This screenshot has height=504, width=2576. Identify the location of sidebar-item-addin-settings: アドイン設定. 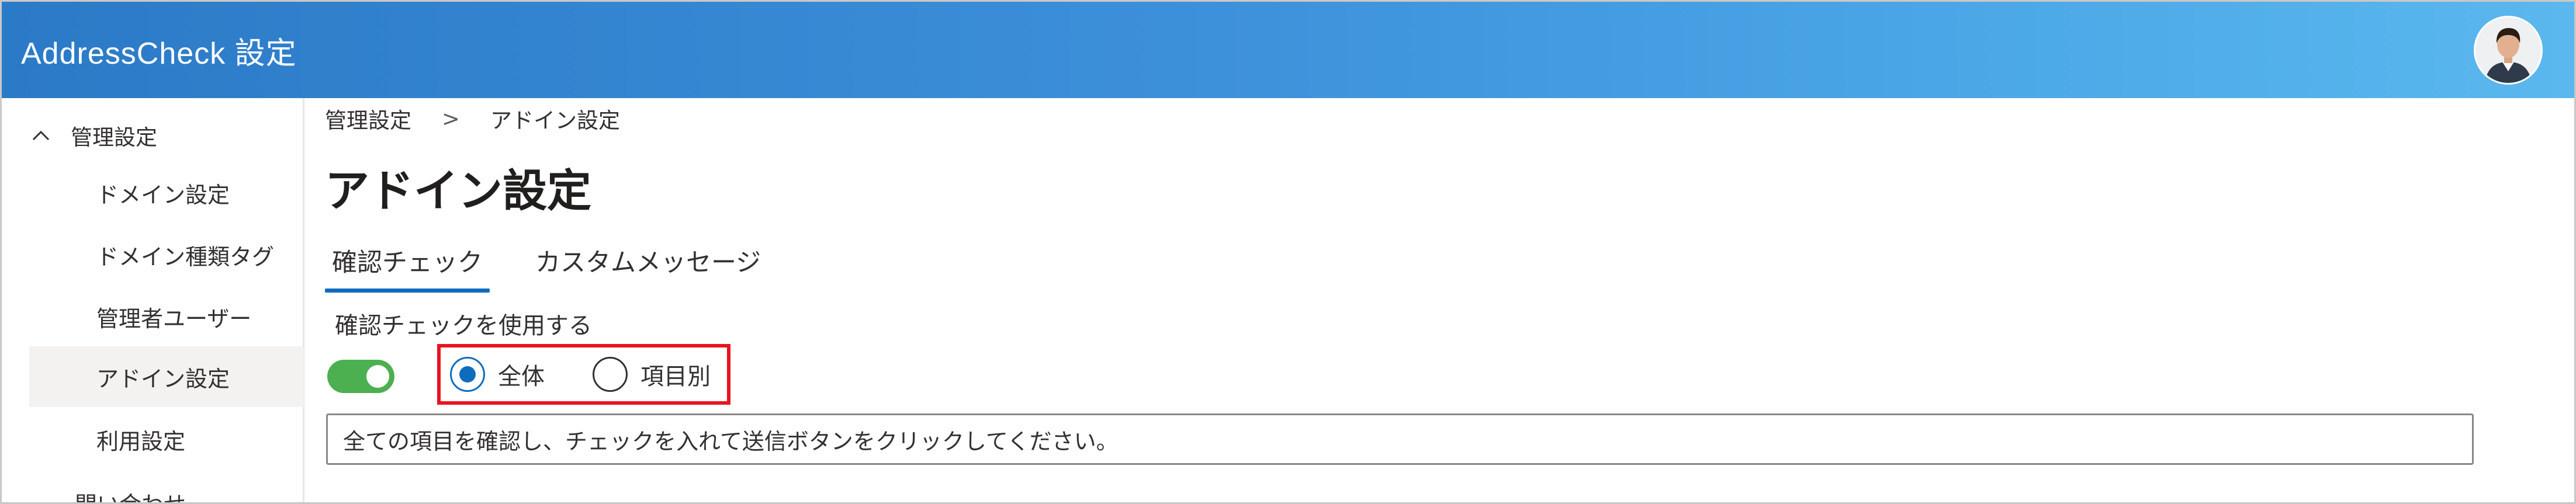
(167, 376).